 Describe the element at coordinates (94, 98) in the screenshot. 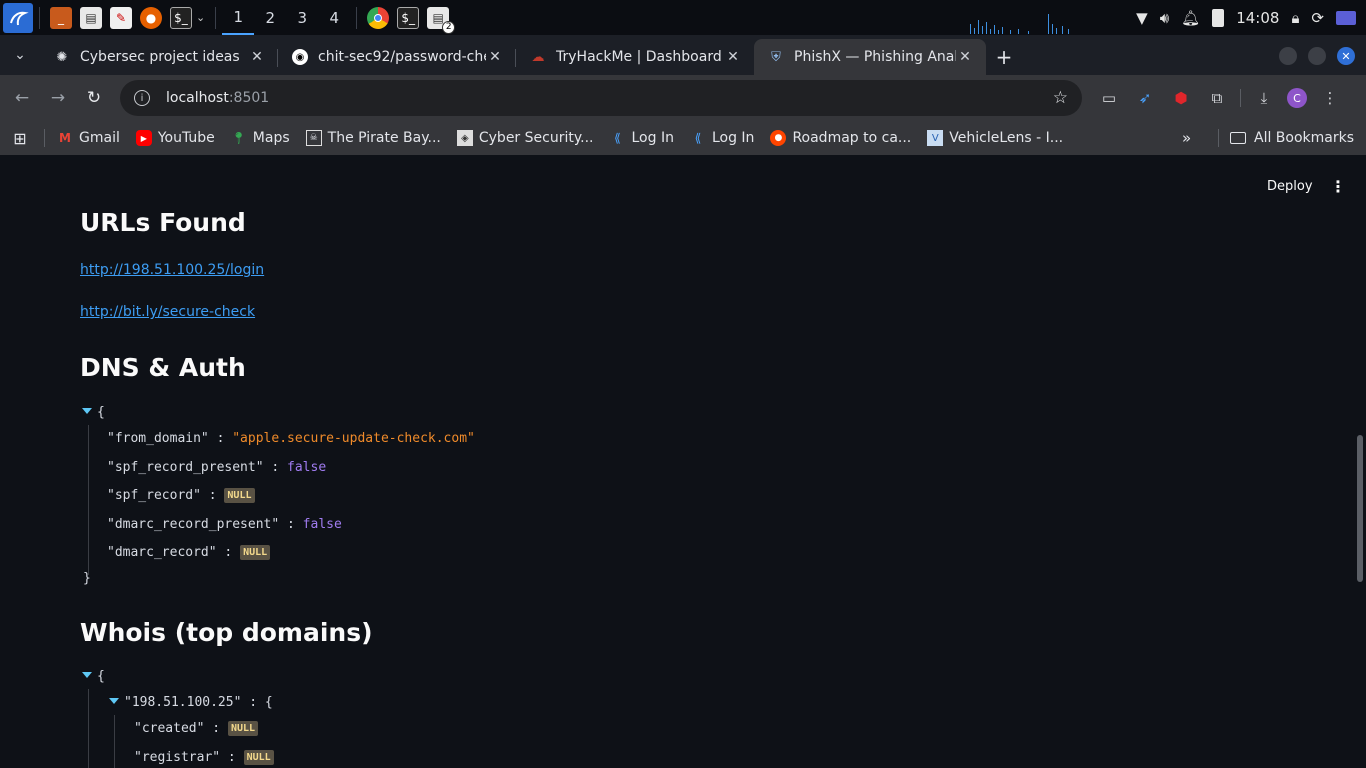

I see `reload-icon: ↻` at that location.